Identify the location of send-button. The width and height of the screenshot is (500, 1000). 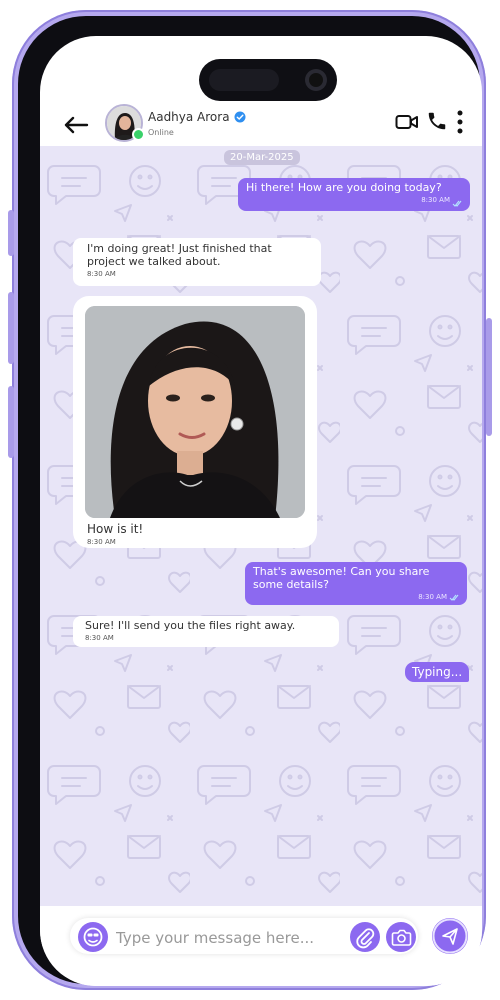
(450, 936).